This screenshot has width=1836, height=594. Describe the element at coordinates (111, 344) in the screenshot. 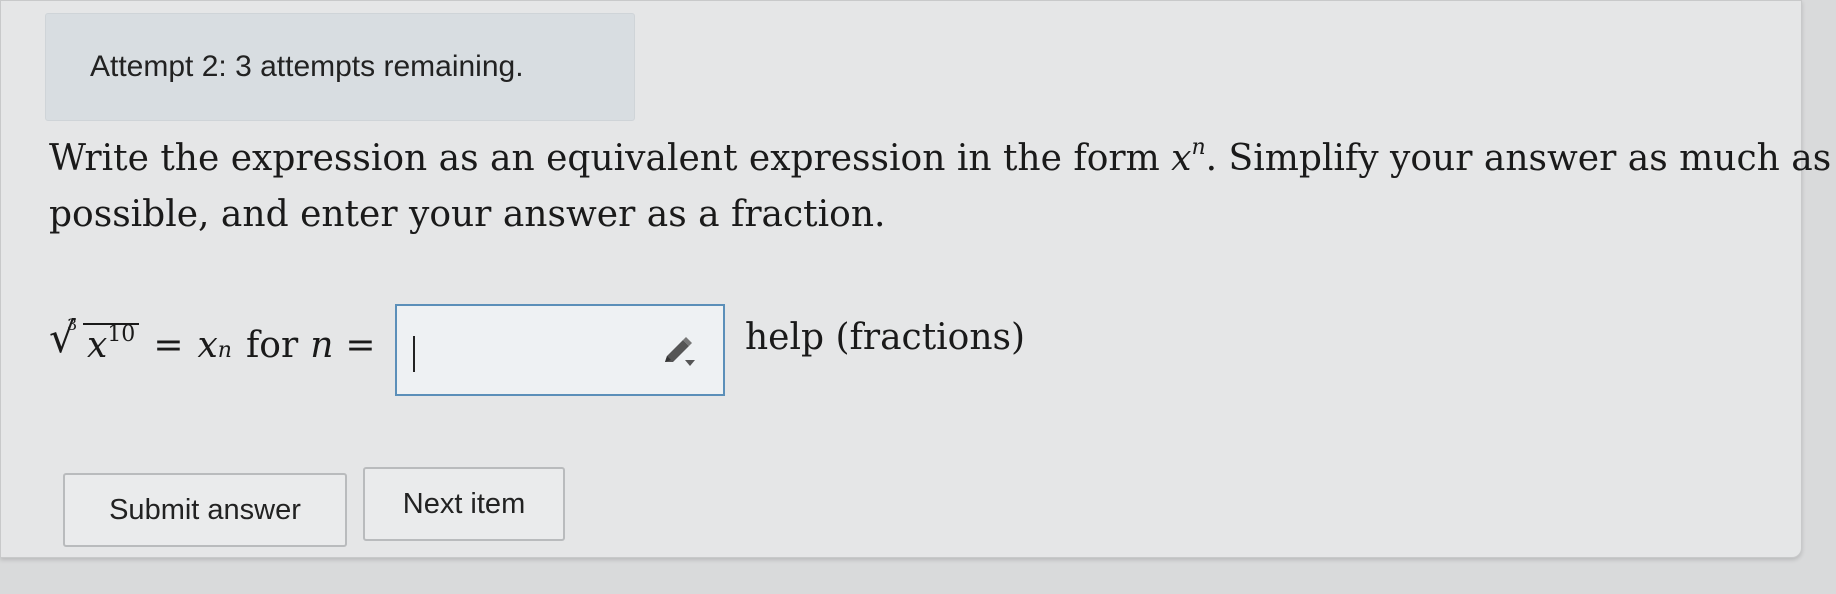

I see `radicand: x10` at that location.